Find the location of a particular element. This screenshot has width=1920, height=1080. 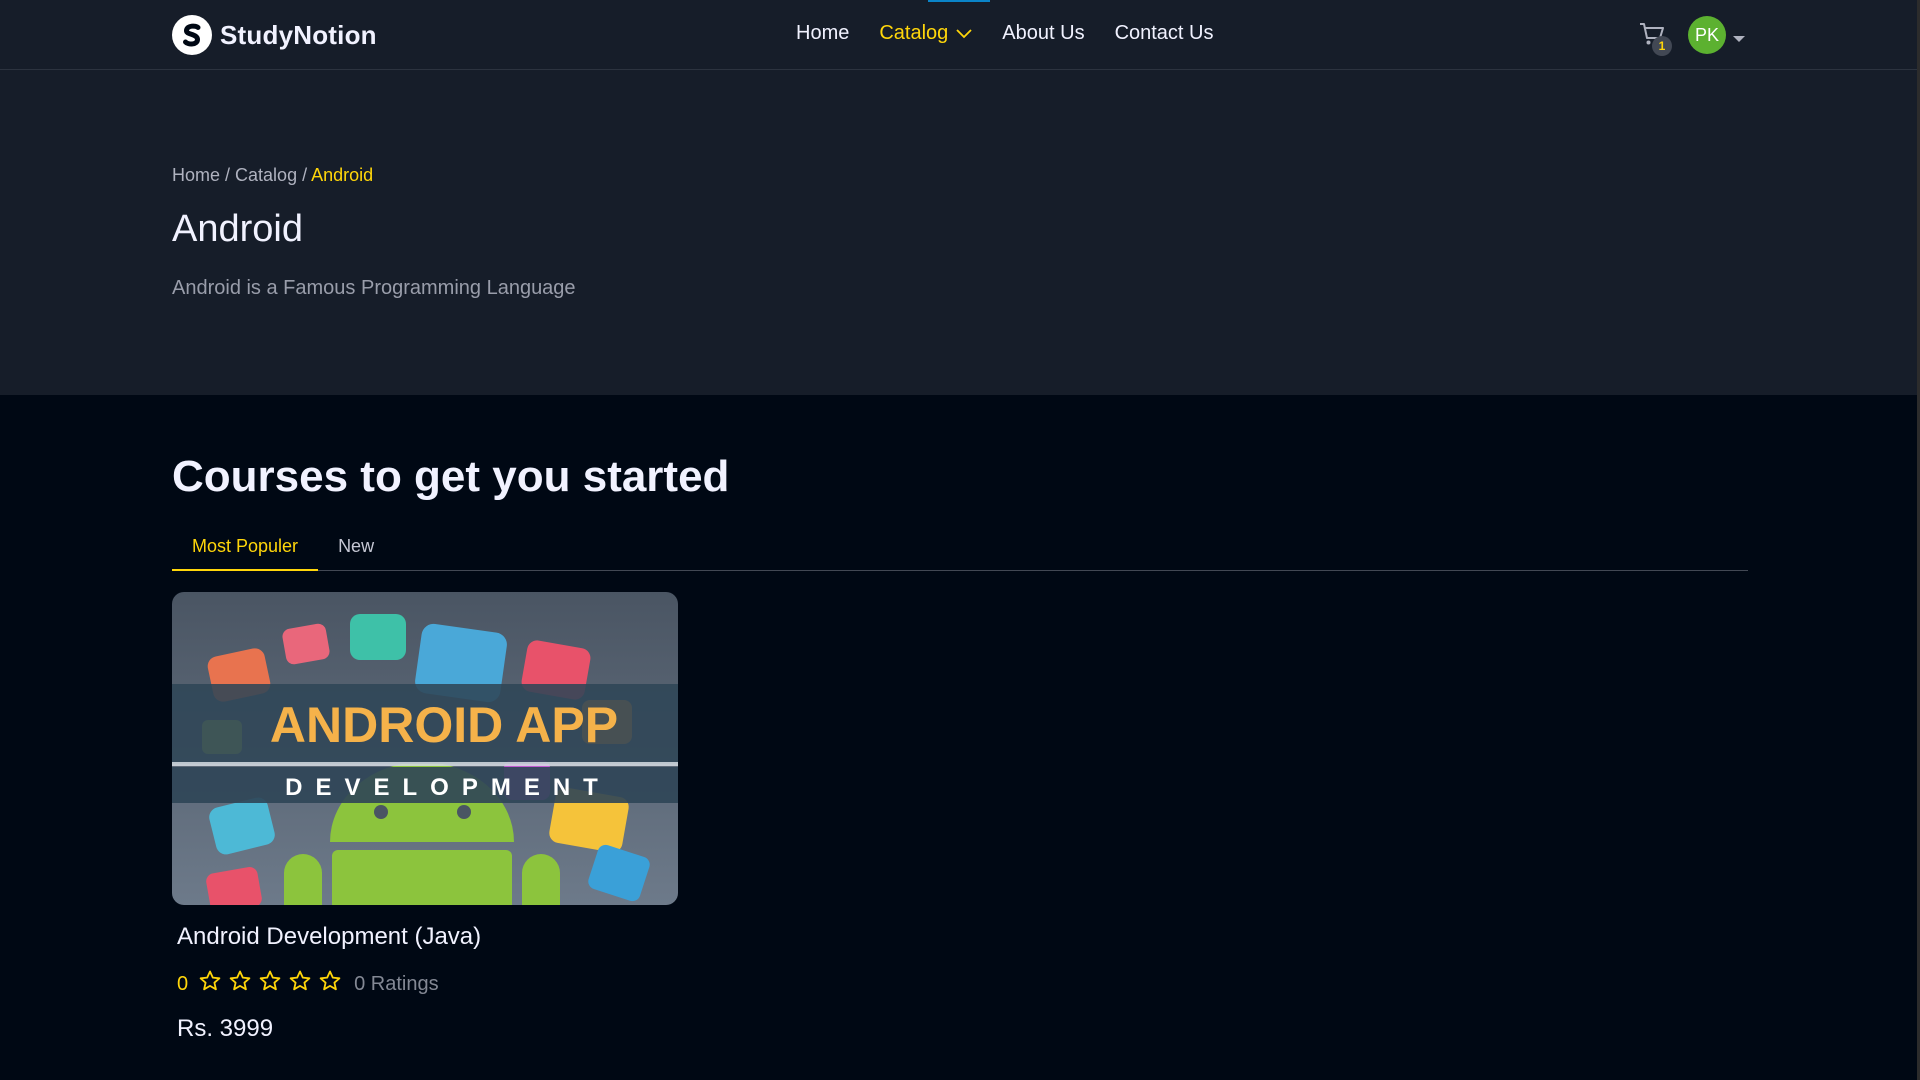

breadcrumb: Home / Catalog / Android is located at coordinates (272, 175).